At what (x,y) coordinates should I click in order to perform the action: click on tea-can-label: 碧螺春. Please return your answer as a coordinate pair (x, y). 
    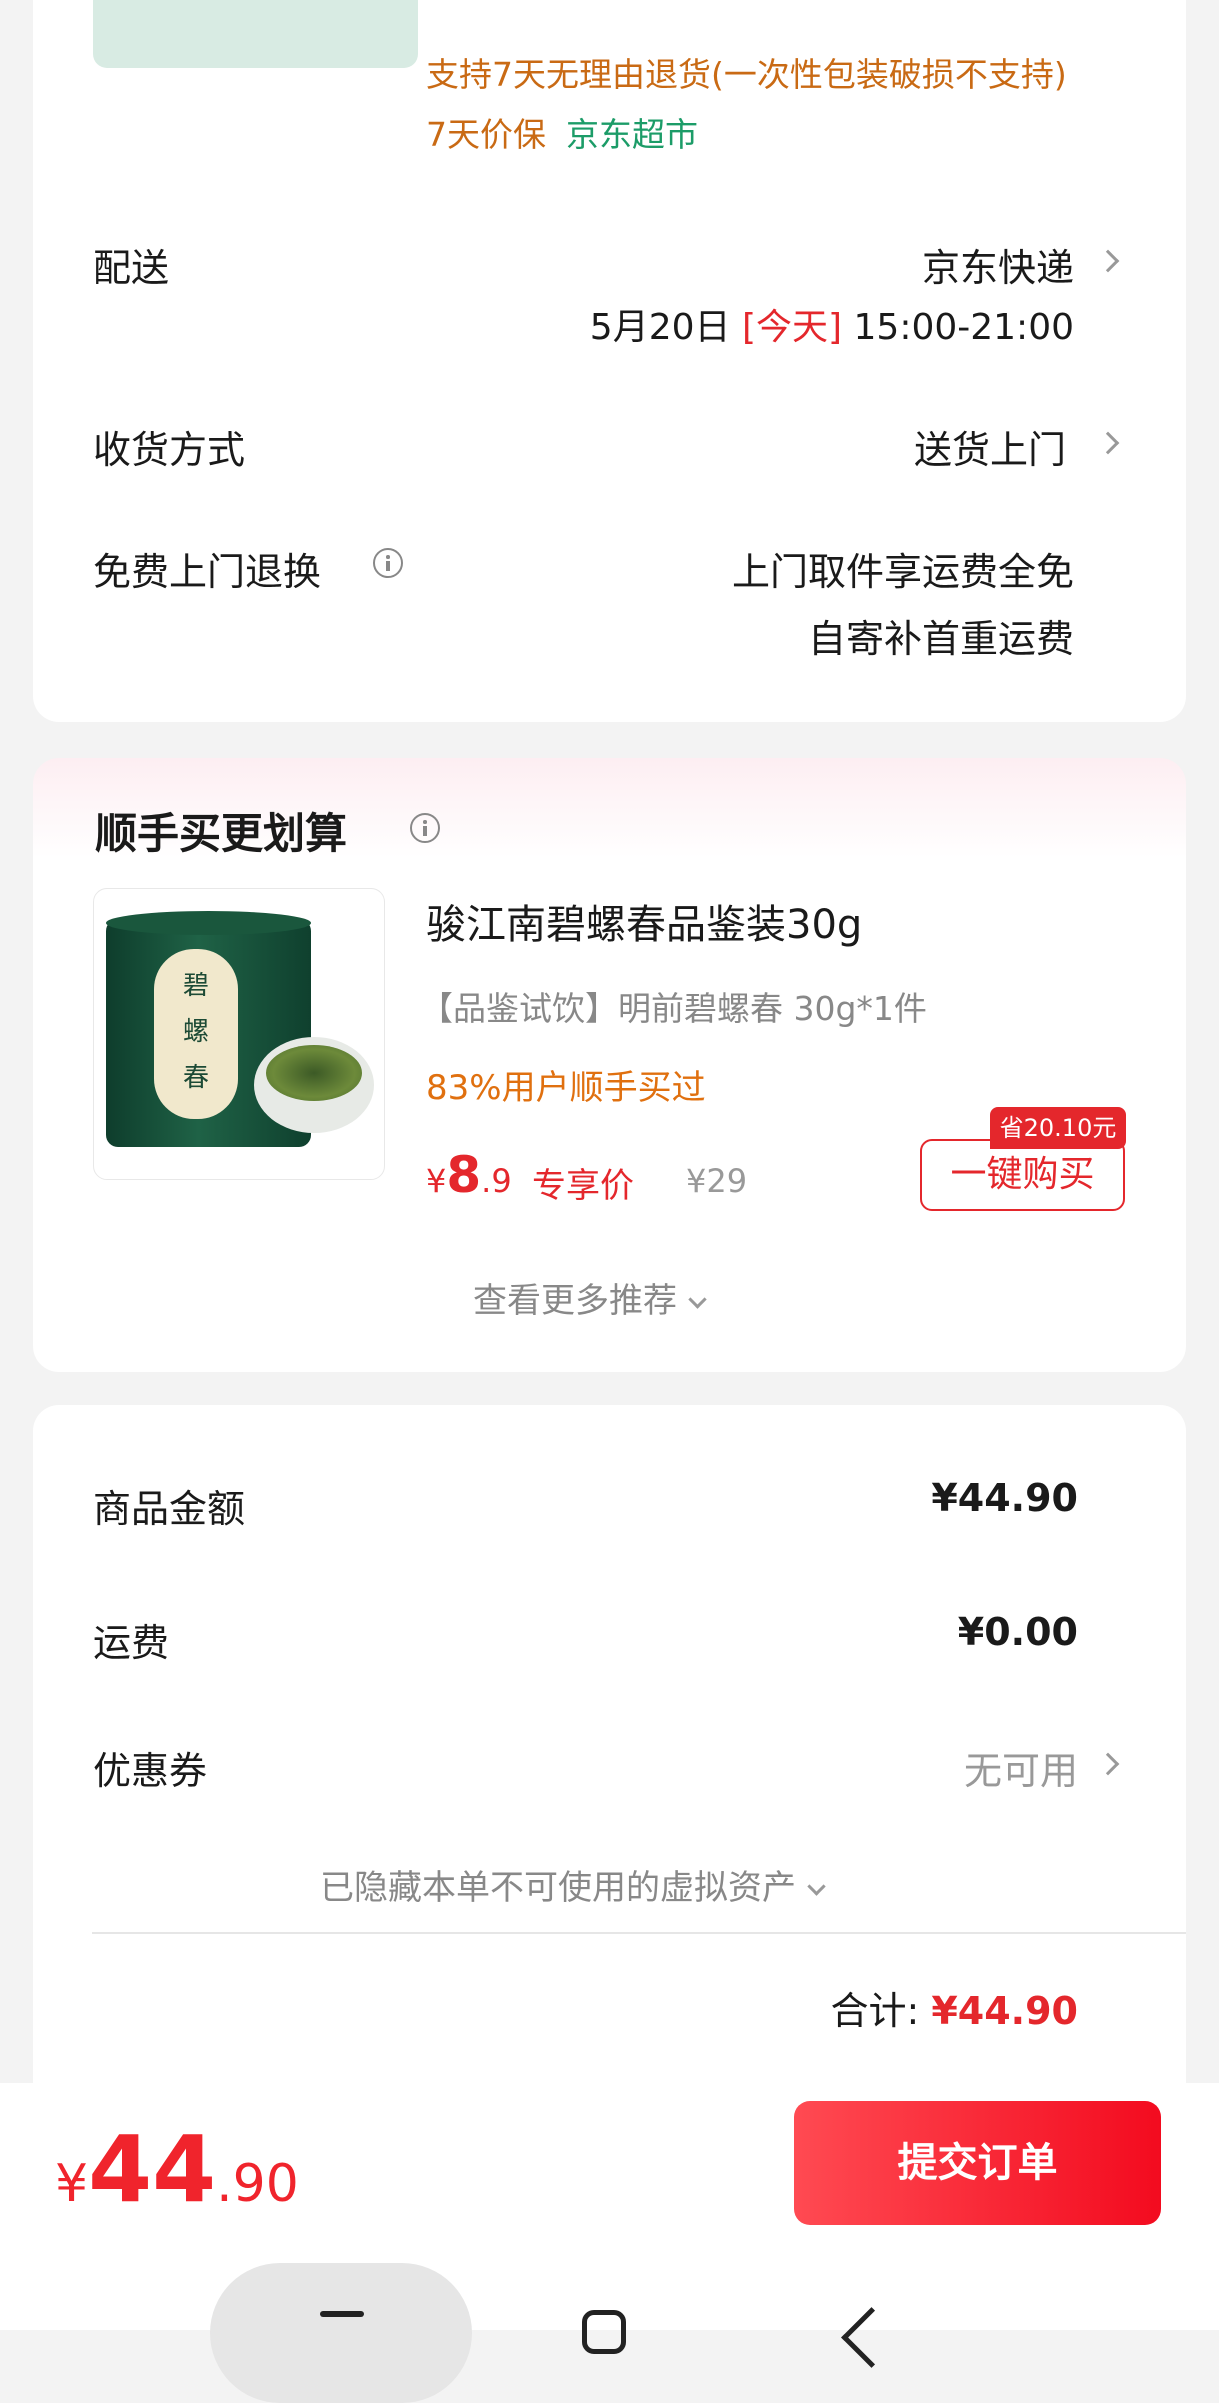
    Looking at the image, I should click on (196, 1034).